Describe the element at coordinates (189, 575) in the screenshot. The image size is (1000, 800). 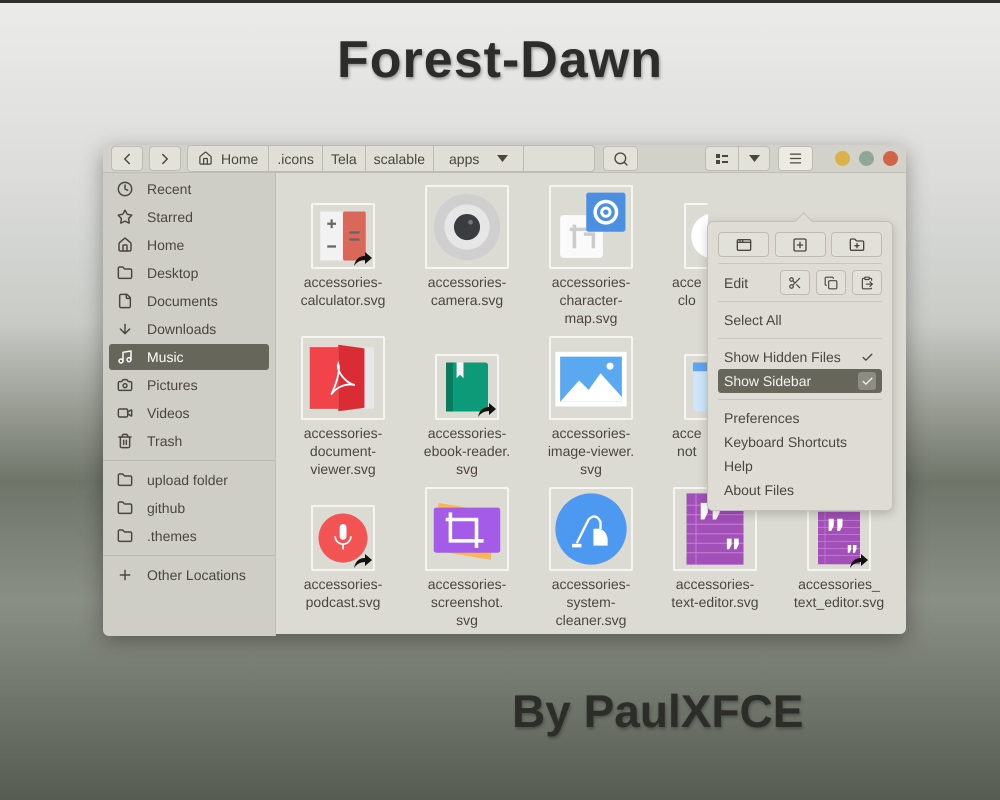
I see `sidebar-item: Other Locations` at that location.